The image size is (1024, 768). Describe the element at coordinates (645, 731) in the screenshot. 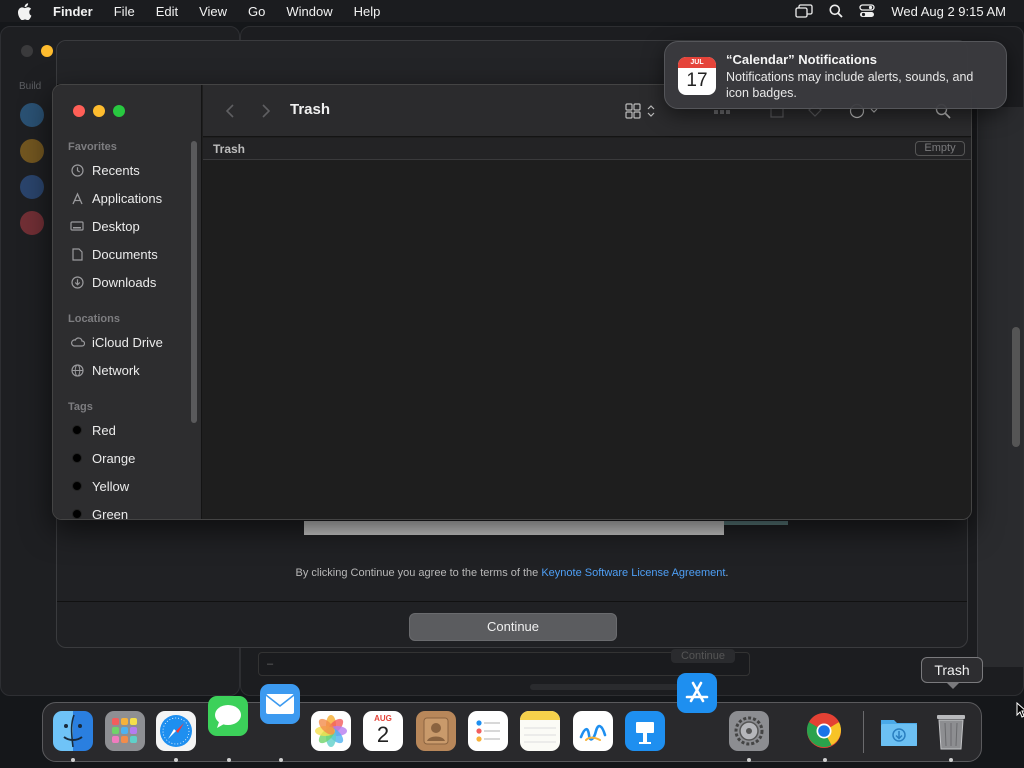

I see `keynote-icon` at that location.